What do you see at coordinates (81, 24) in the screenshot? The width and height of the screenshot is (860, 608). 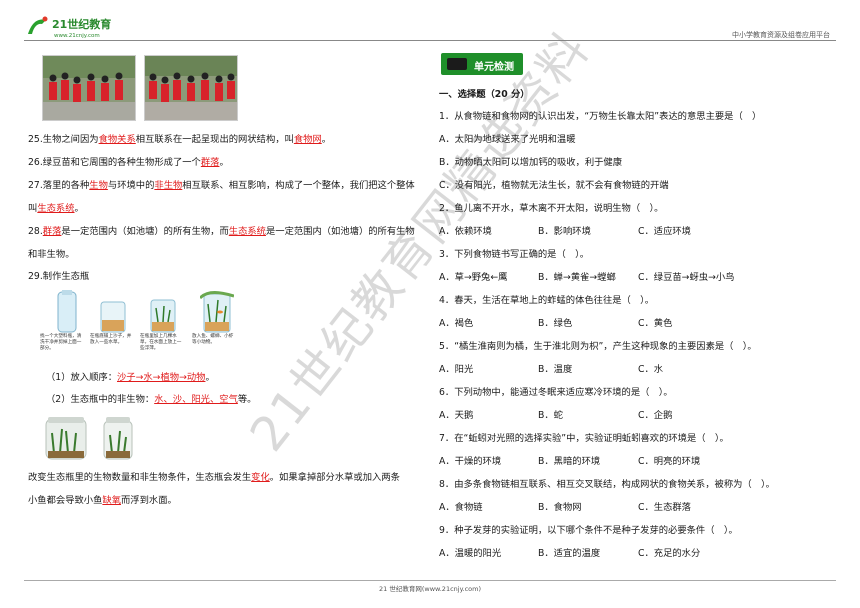 I see `logo-text: 21世纪教育` at bounding box center [81, 24].